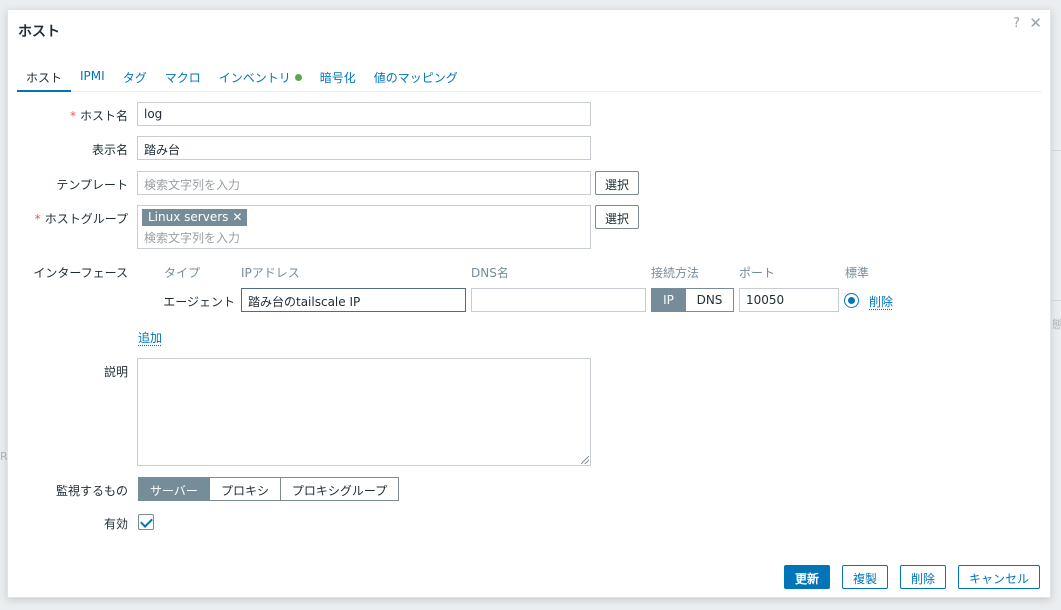 The height and width of the screenshot is (610, 1061). I want to click on host-groups-multiselect: Linux servers ✕ 検索文字列を入力, so click(364, 227).